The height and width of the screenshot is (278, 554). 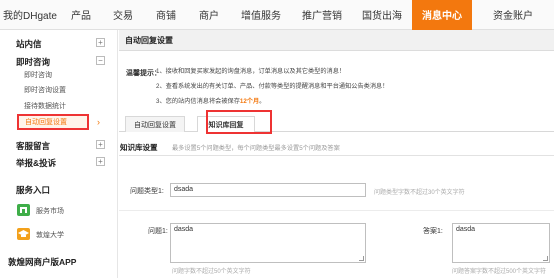 I want to click on sidebar-item-customer-message: 客服留言, so click(x=33, y=146).